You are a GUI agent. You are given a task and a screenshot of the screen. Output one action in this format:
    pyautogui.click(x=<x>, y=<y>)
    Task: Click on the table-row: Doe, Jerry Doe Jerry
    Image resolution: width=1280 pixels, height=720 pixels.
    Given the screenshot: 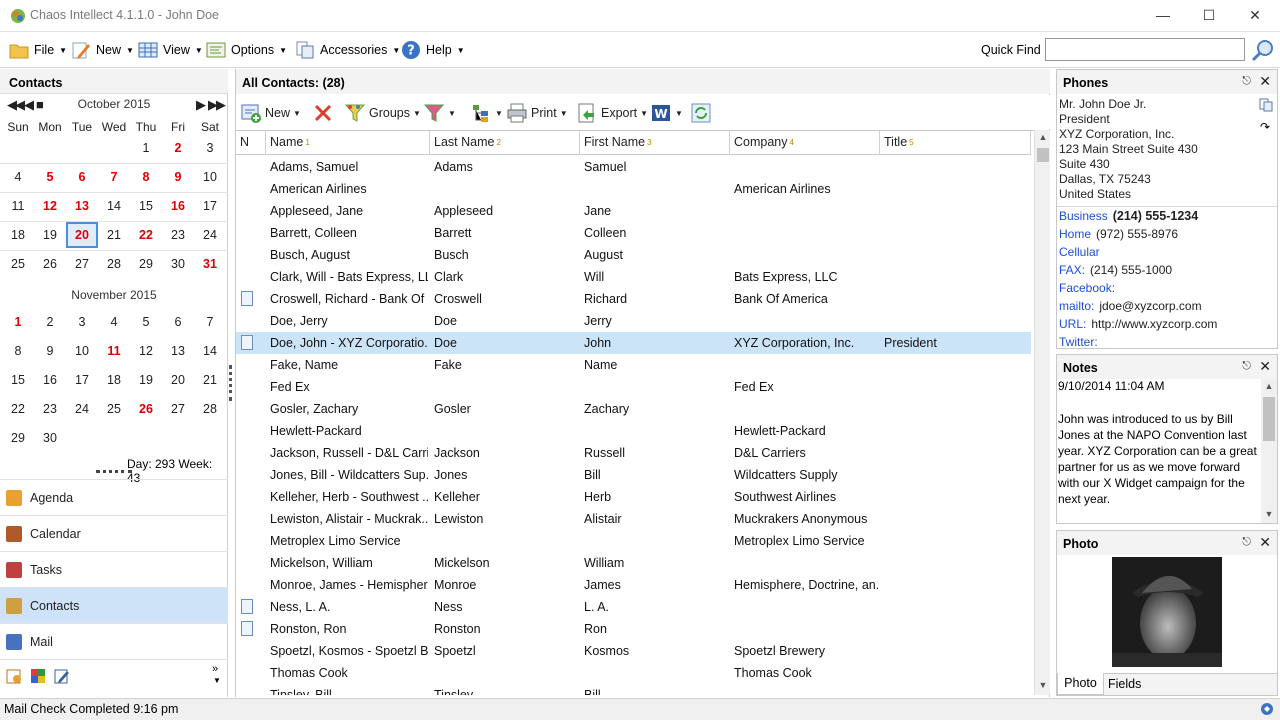 What is the action you would take?
    pyautogui.click(x=633, y=321)
    